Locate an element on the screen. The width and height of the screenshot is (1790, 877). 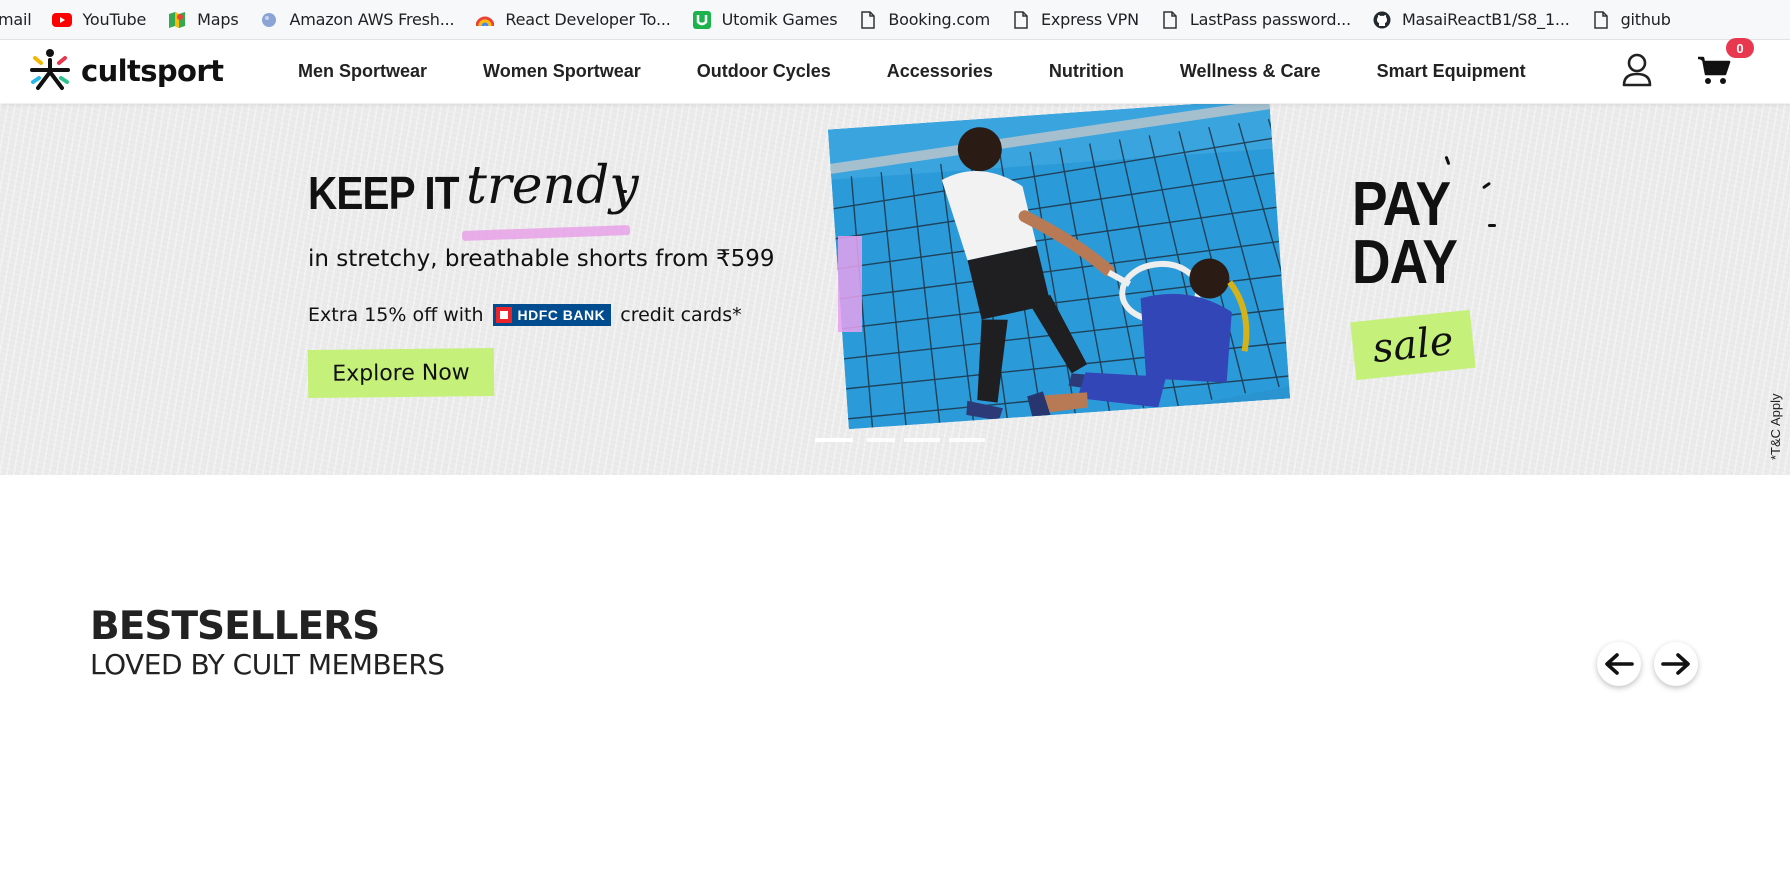
bookmark-maps: Maps is located at coordinates (203, 20).